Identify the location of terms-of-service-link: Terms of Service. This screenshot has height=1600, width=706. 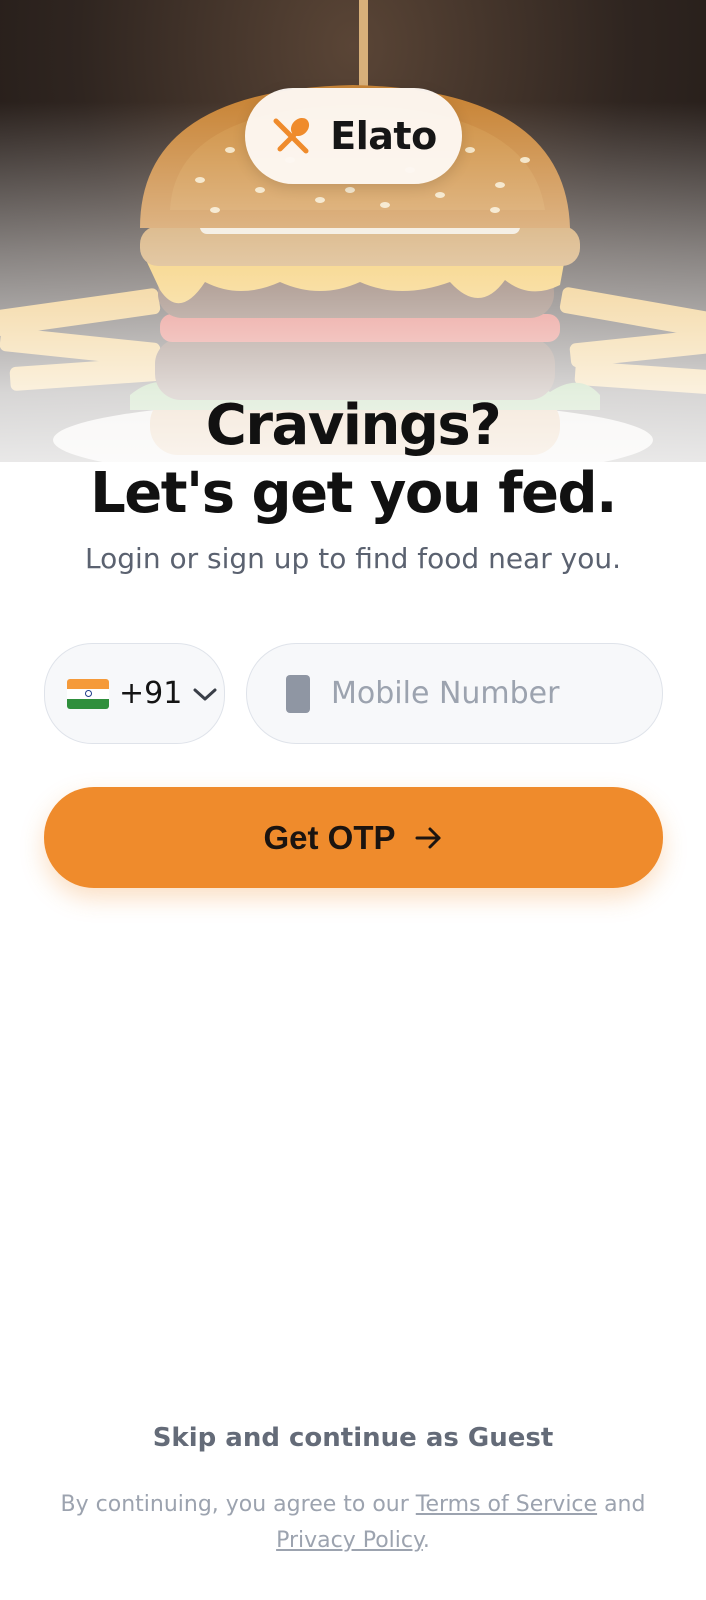
(506, 1504).